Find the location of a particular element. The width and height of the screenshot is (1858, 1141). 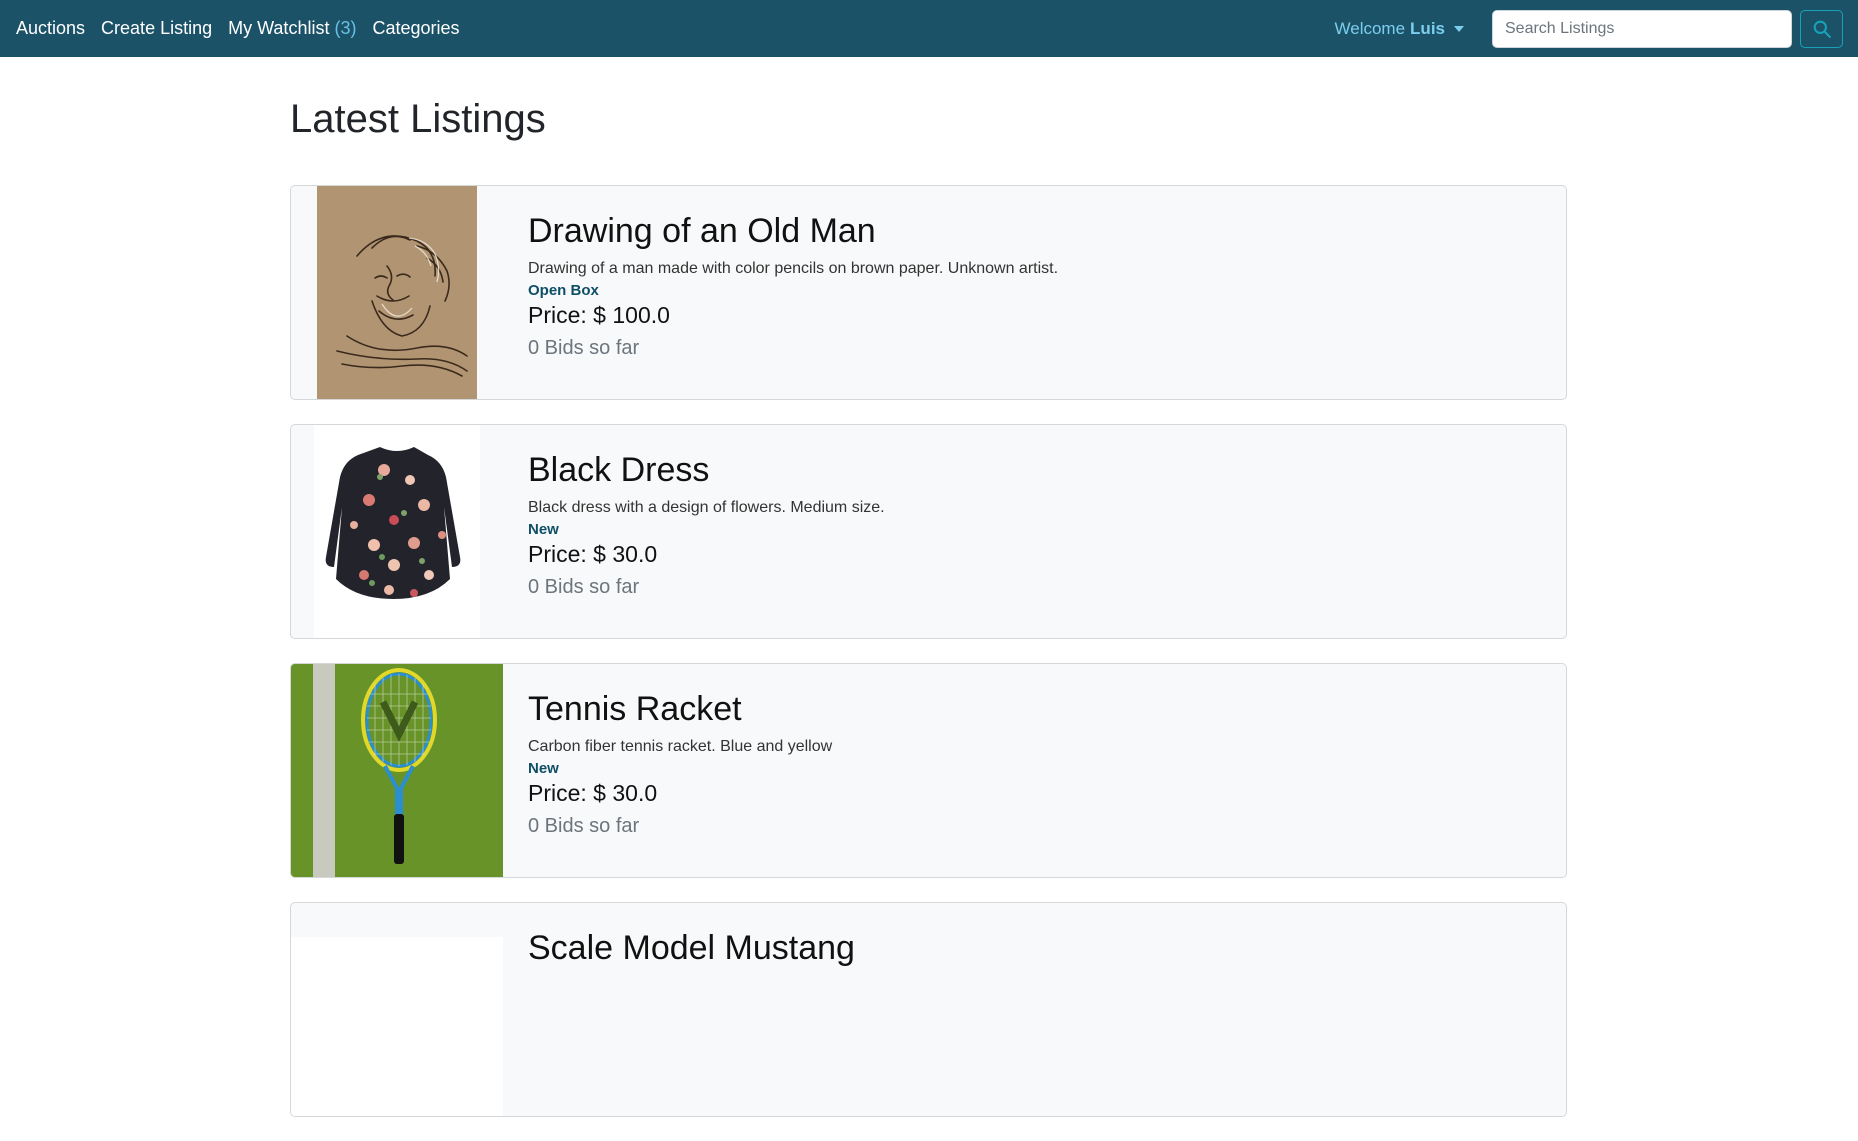

welcome-text: Welcome is located at coordinates (1370, 29).